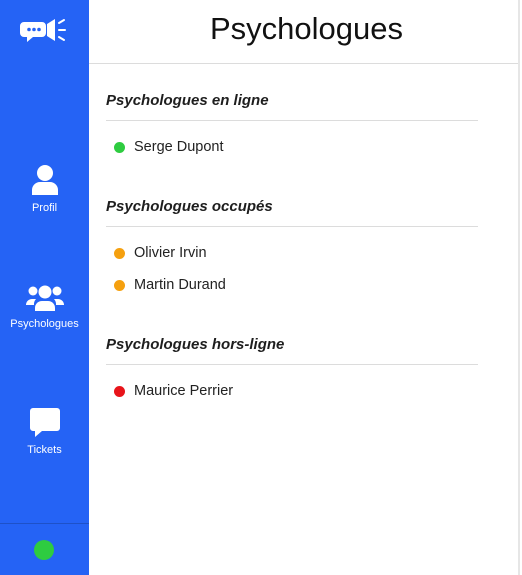 The width and height of the screenshot is (522, 575). What do you see at coordinates (292, 350) in the screenshot?
I see `section-title: Psychologues hors-ligne` at bounding box center [292, 350].